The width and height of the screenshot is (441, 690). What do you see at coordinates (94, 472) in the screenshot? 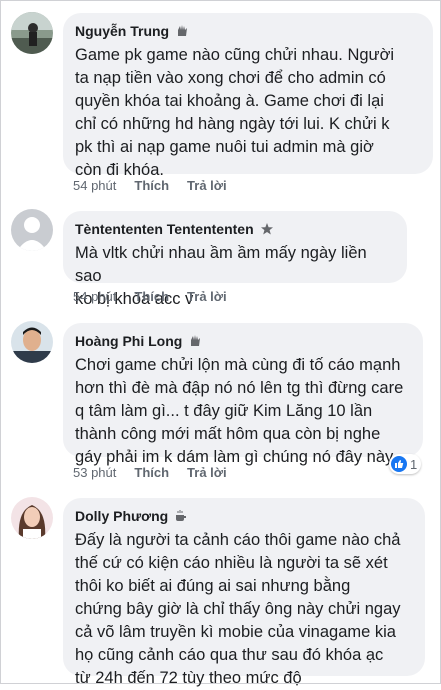
I see `timestamp: 53 phút` at bounding box center [94, 472].